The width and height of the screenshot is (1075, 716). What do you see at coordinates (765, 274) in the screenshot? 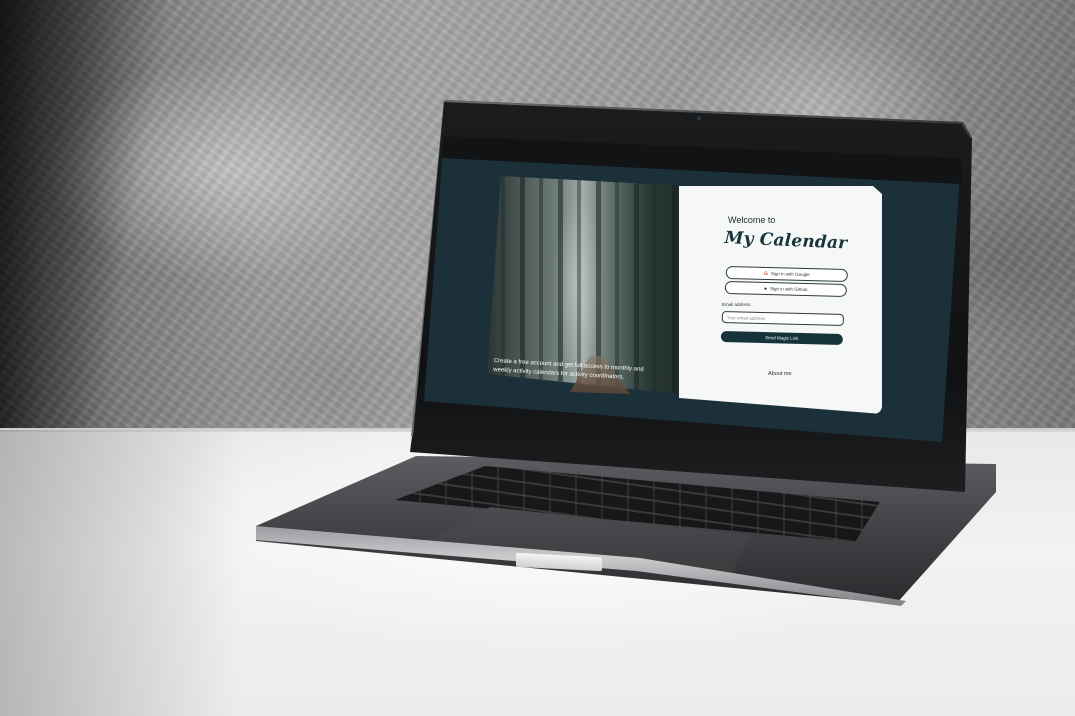
I see `google-icon: G` at bounding box center [765, 274].